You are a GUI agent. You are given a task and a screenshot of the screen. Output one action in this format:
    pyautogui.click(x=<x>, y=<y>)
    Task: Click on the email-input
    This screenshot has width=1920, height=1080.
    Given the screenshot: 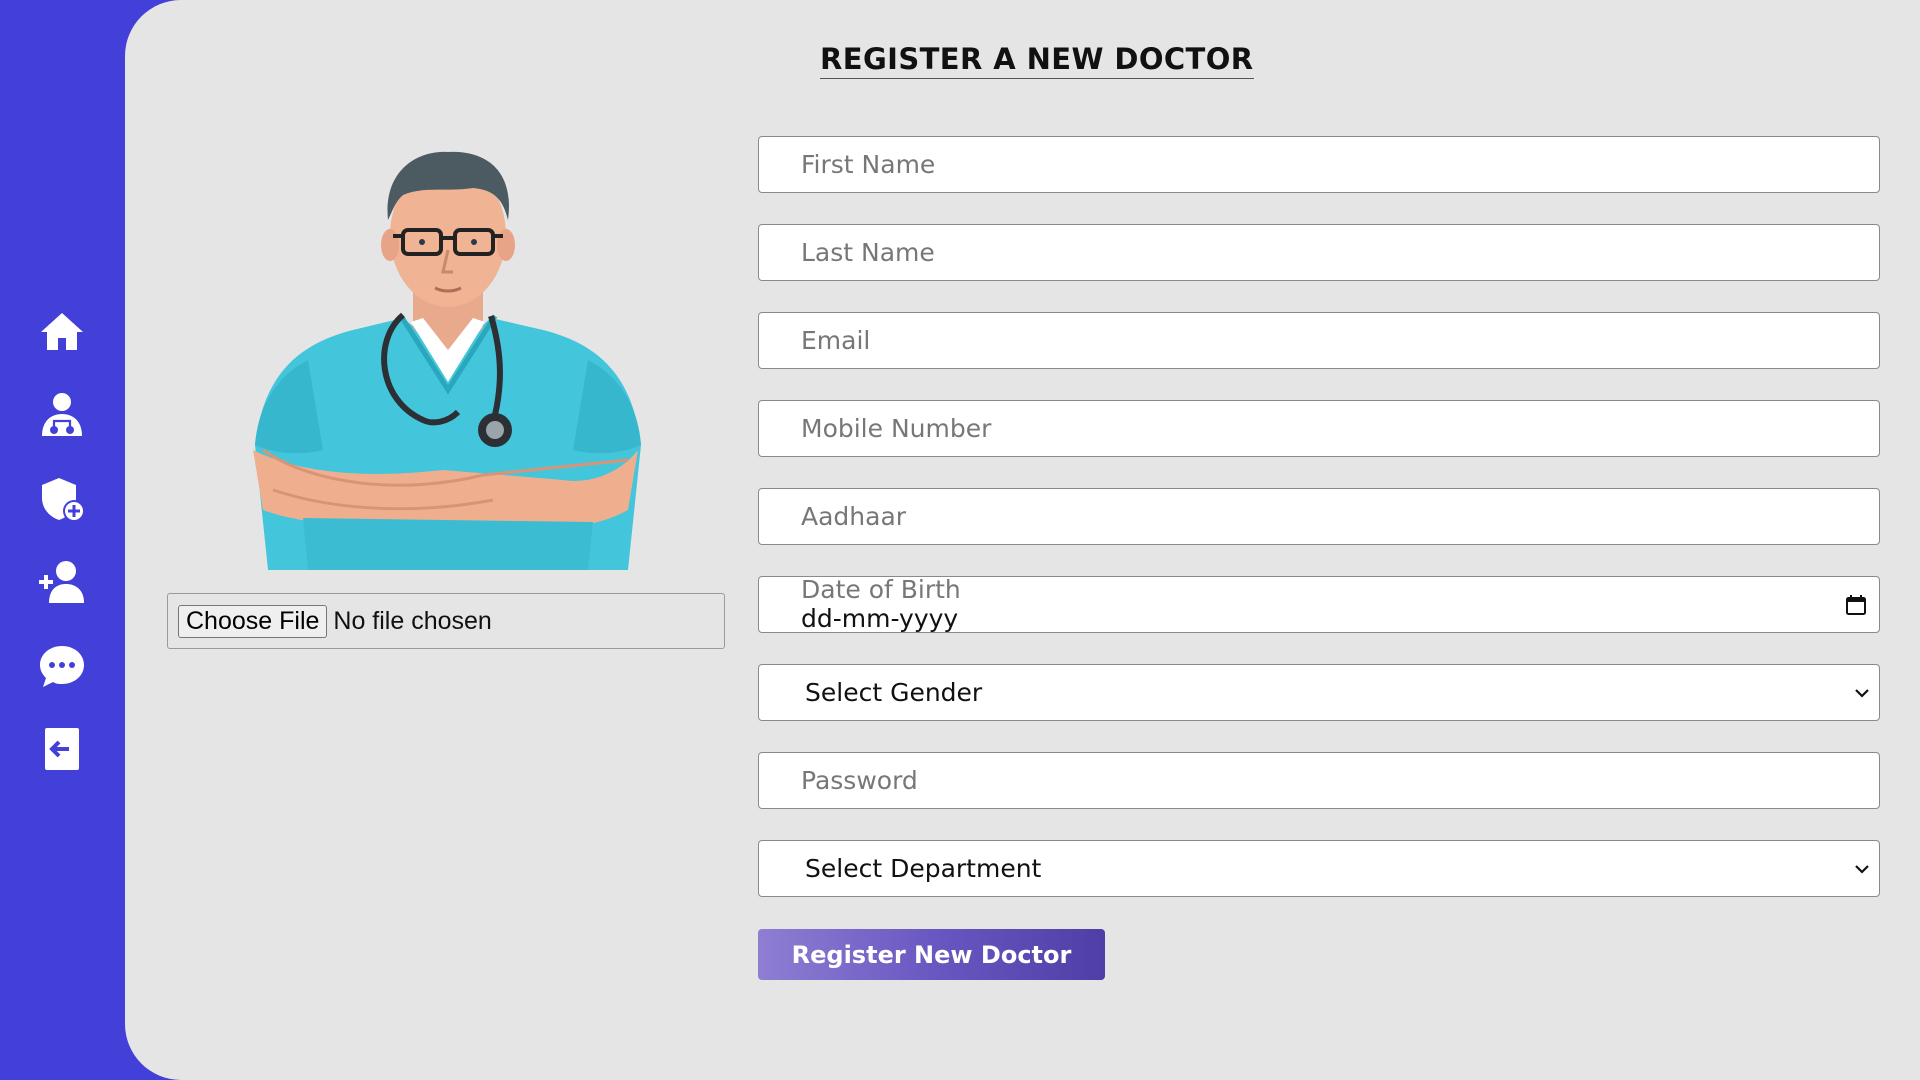 What is the action you would take?
    pyautogui.click(x=1319, y=340)
    